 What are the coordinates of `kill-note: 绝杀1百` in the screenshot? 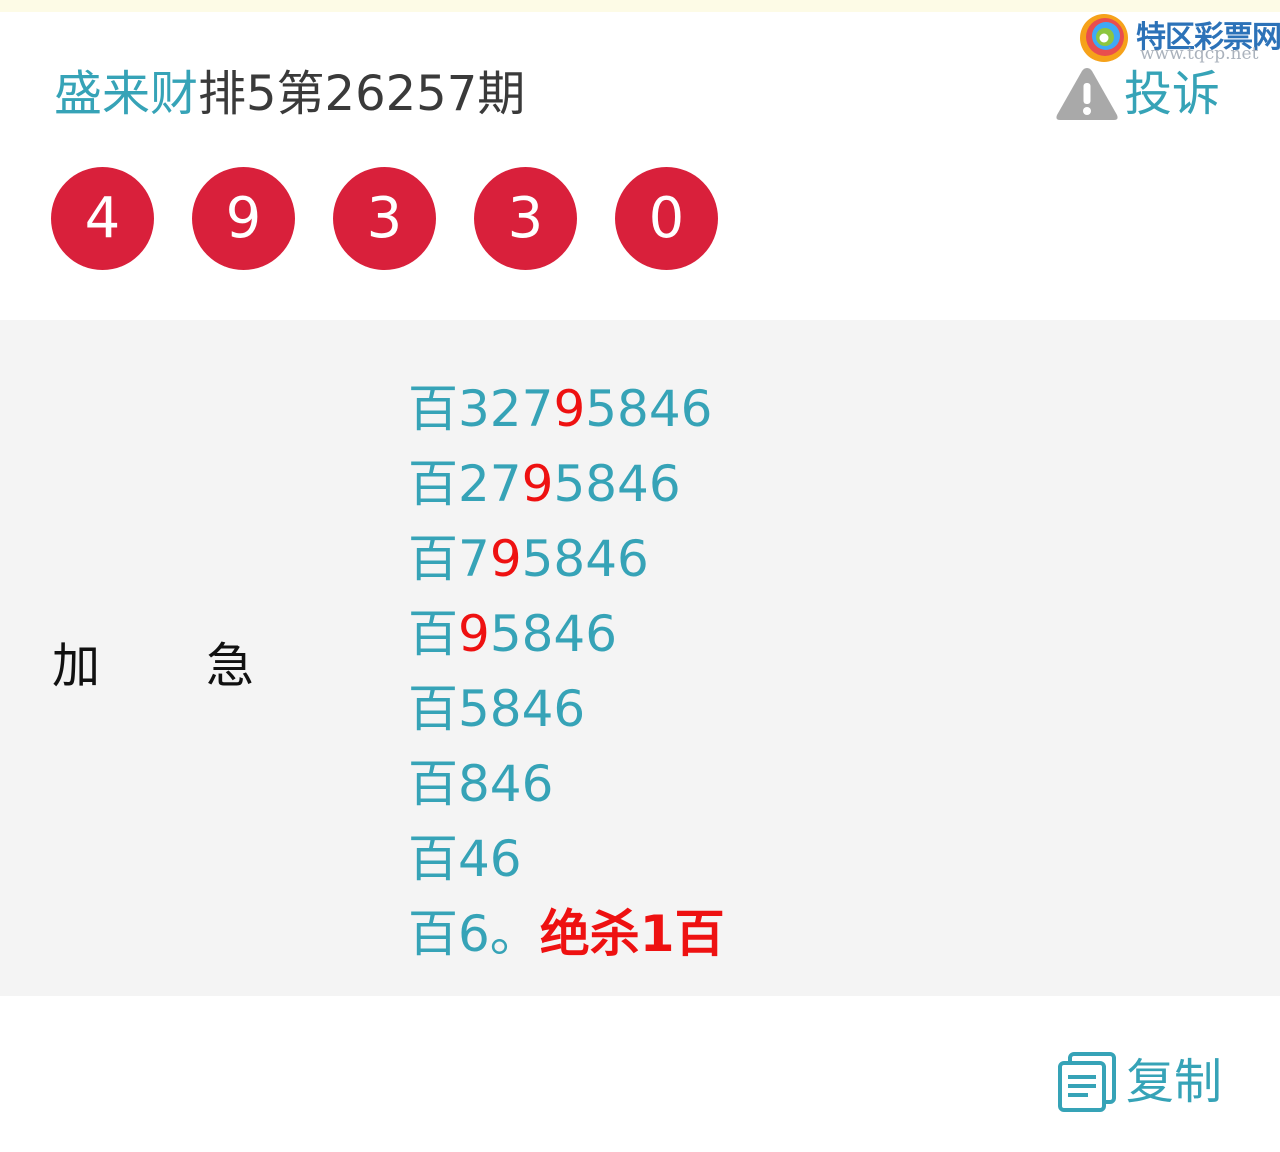 It's located at (632, 934).